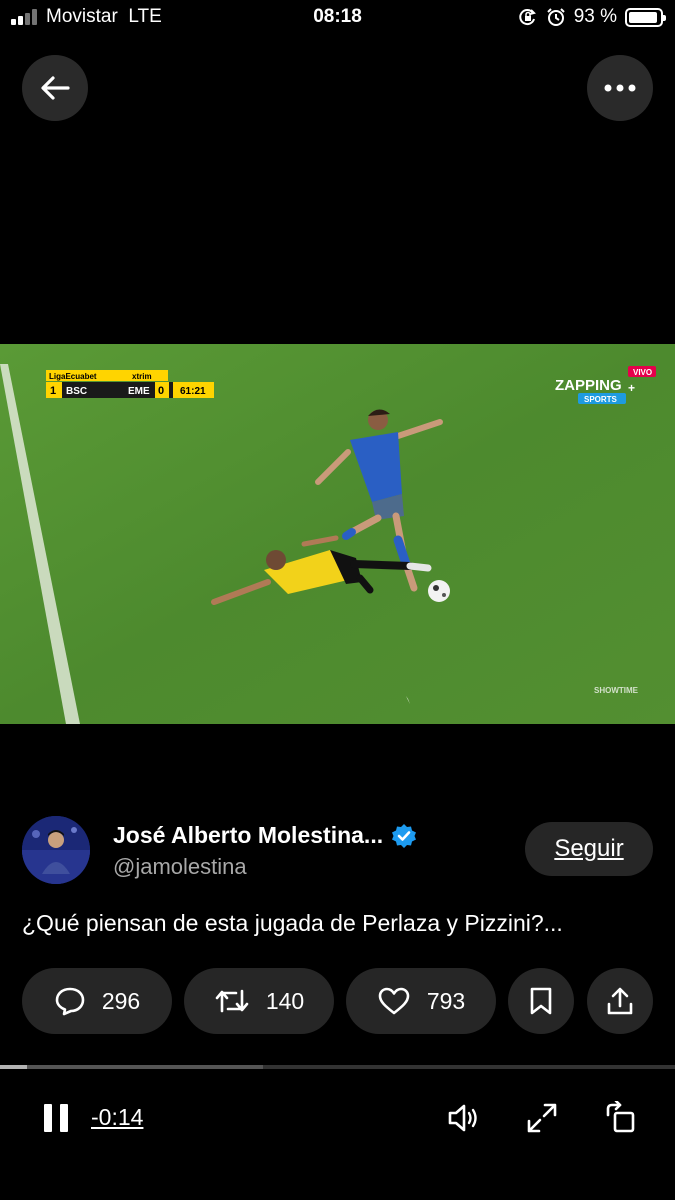 The width and height of the screenshot is (675, 1200). I want to click on rotate-icon, so click(621, 1118).